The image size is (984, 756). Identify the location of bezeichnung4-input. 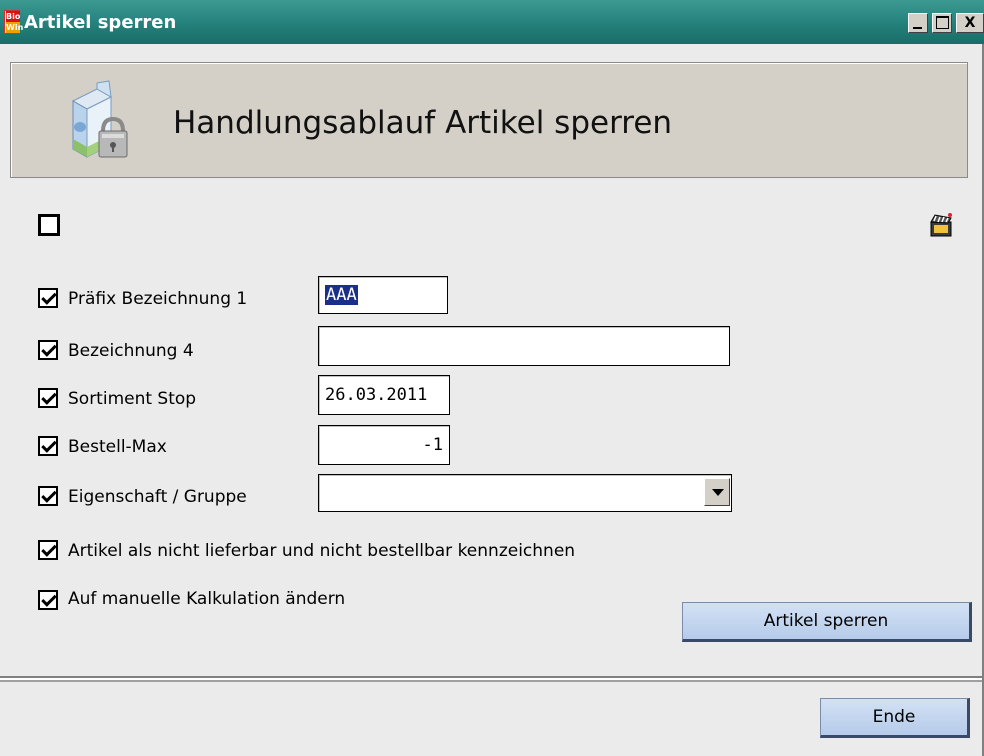
(524, 346).